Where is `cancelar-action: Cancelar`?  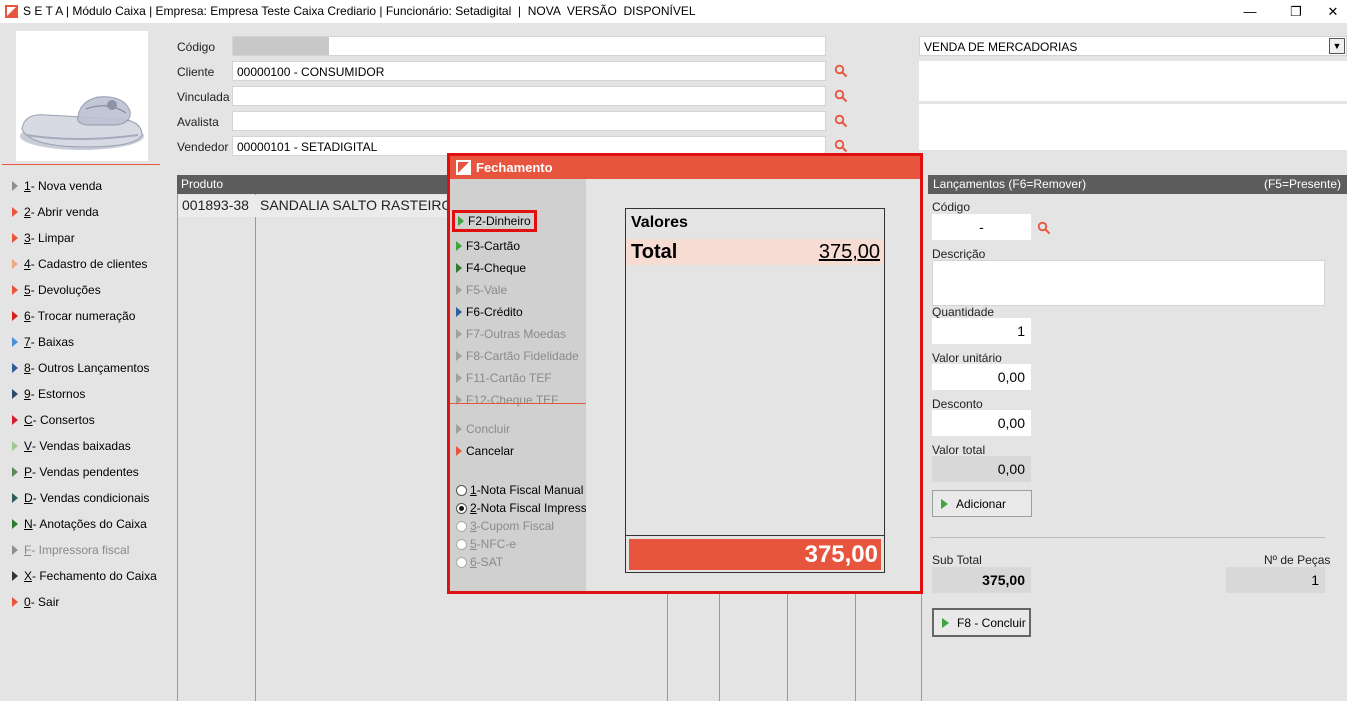 cancelar-action: Cancelar is located at coordinates (485, 451).